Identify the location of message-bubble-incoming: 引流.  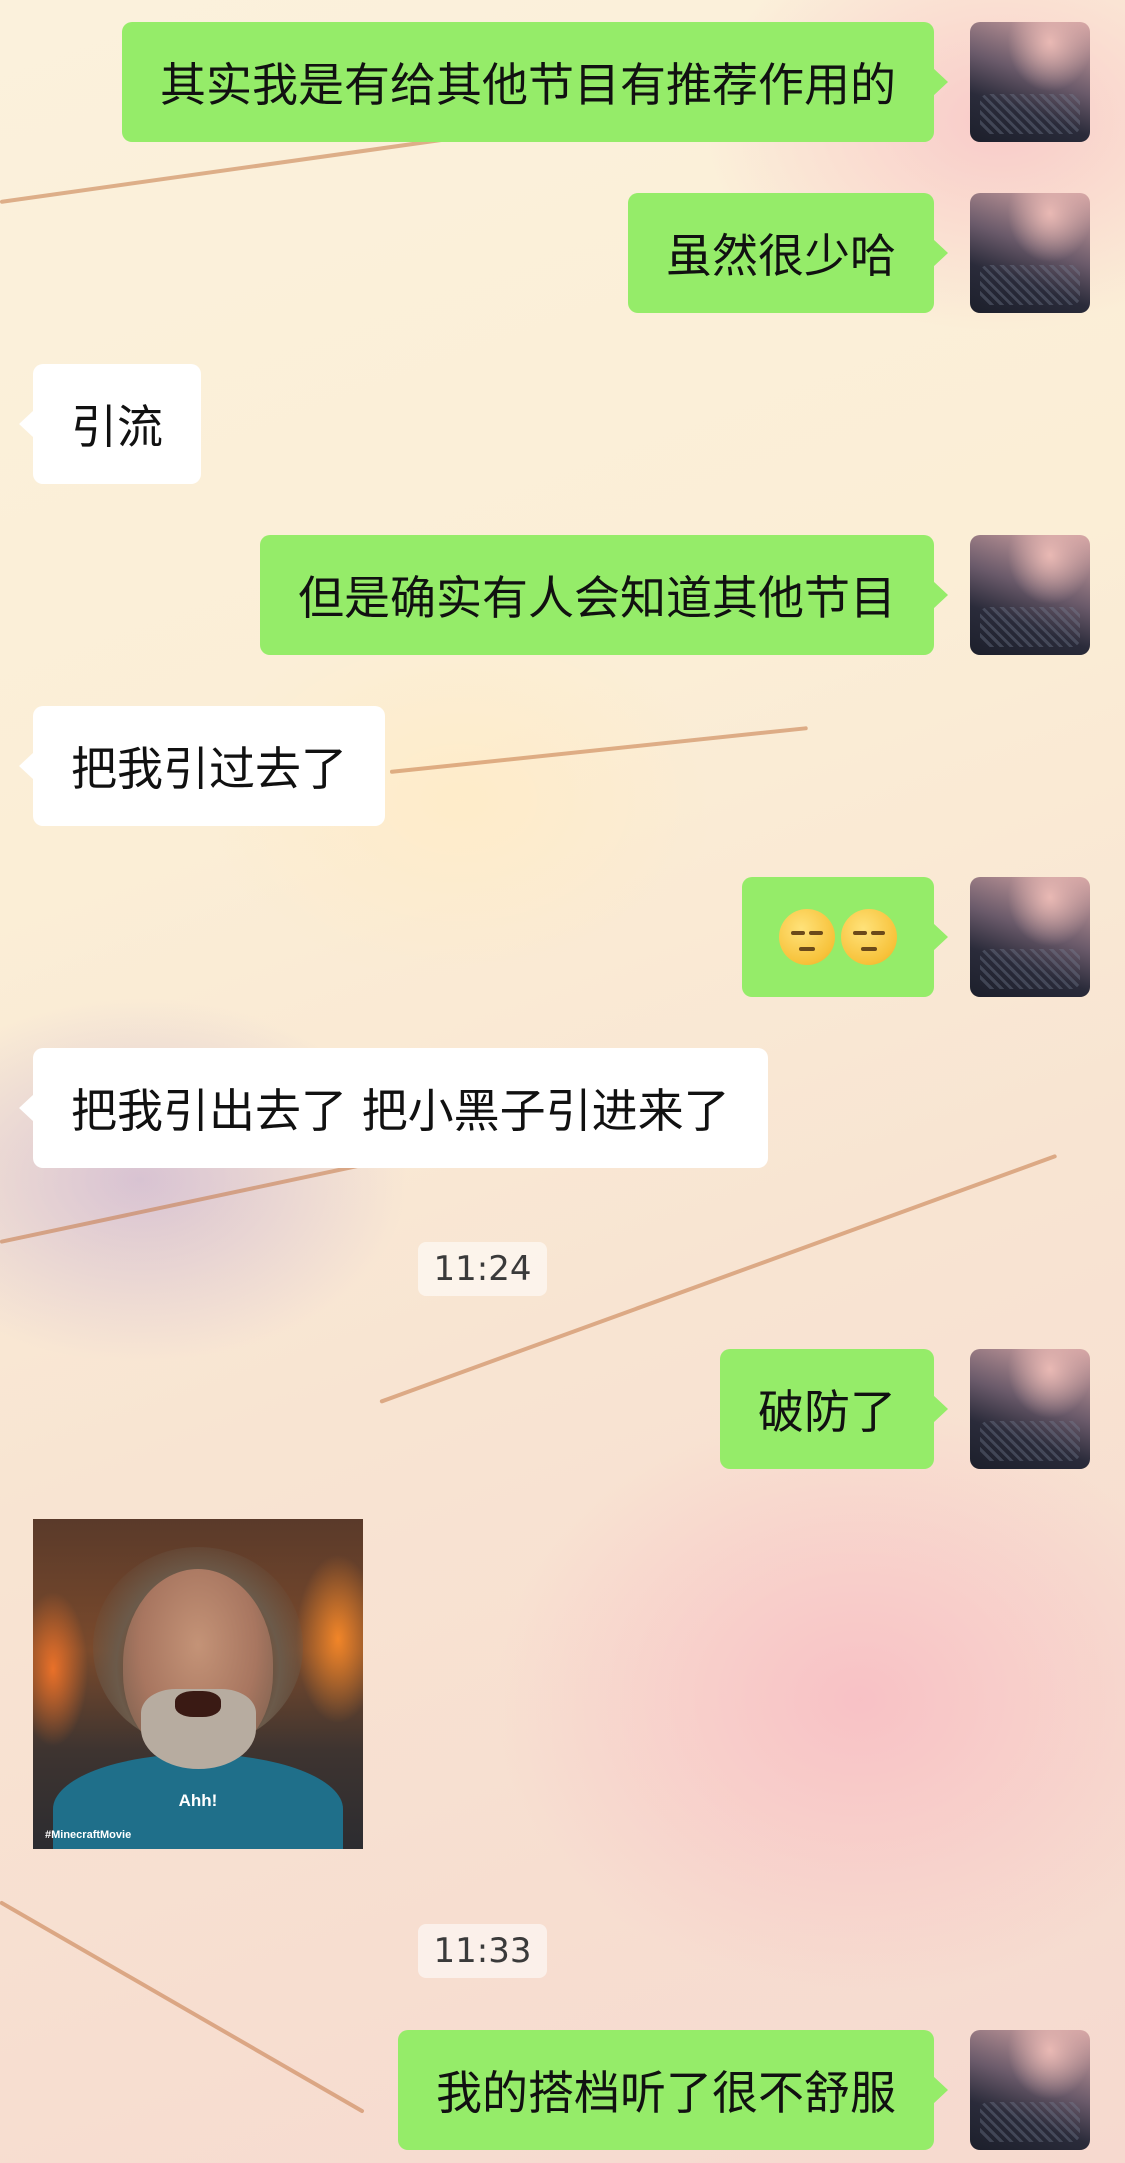
(110, 424).